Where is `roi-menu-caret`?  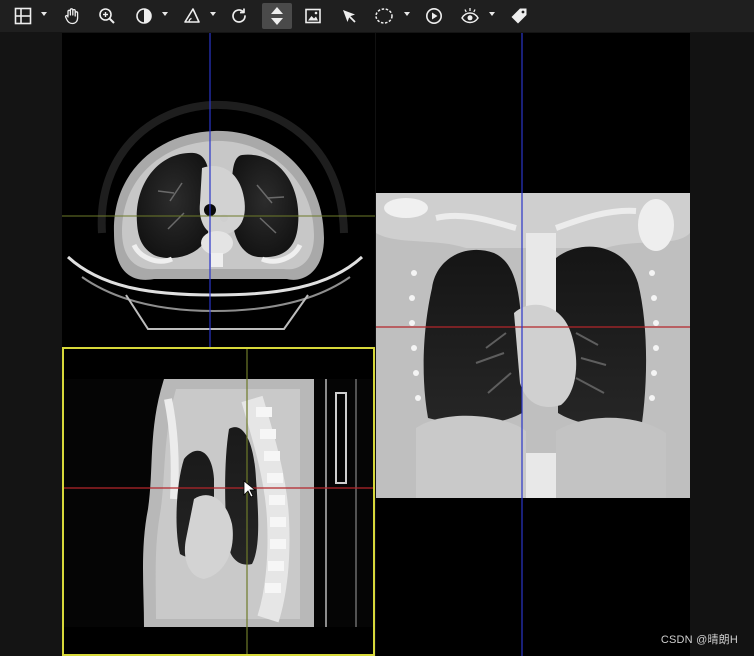 roi-menu-caret is located at coordinates (407, 14).